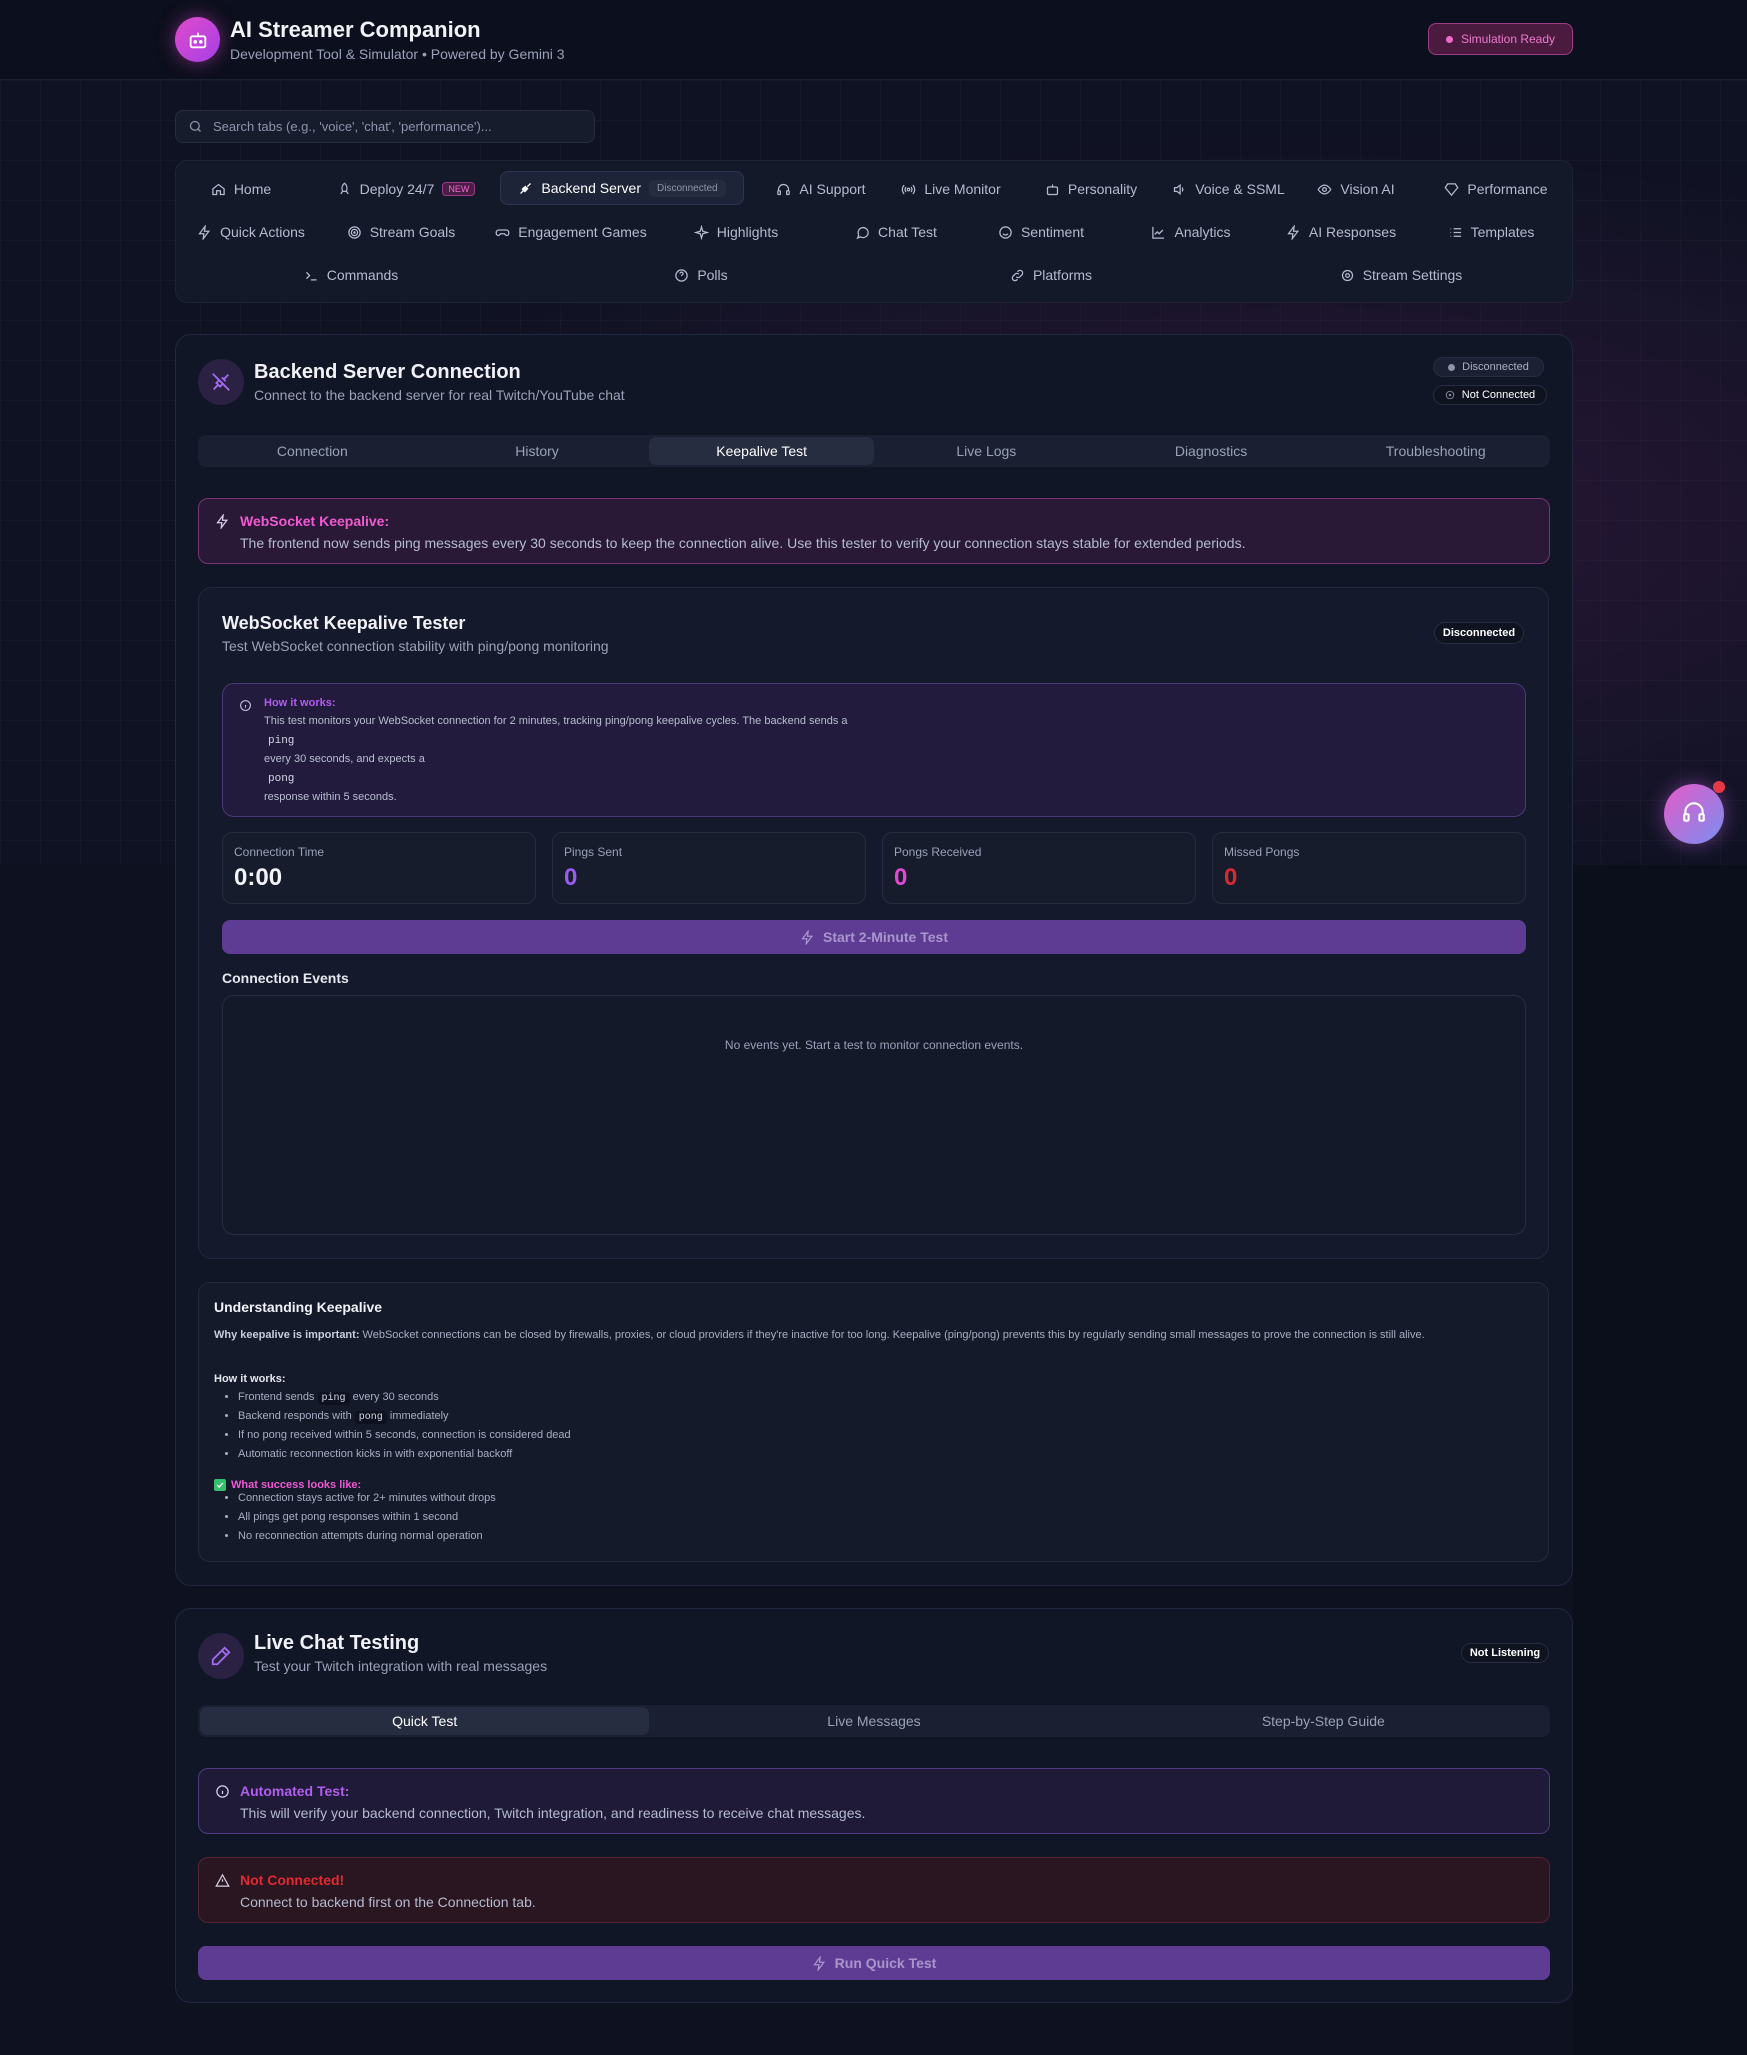  I want to click on understanding-title: Understanding Keepalive, so click(298, 1307).